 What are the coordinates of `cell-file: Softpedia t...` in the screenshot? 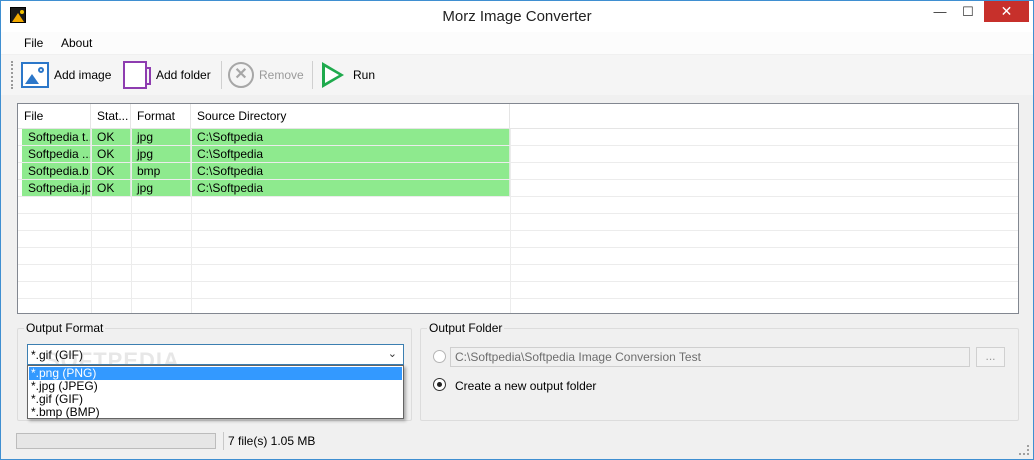 It's located at (56, 137).